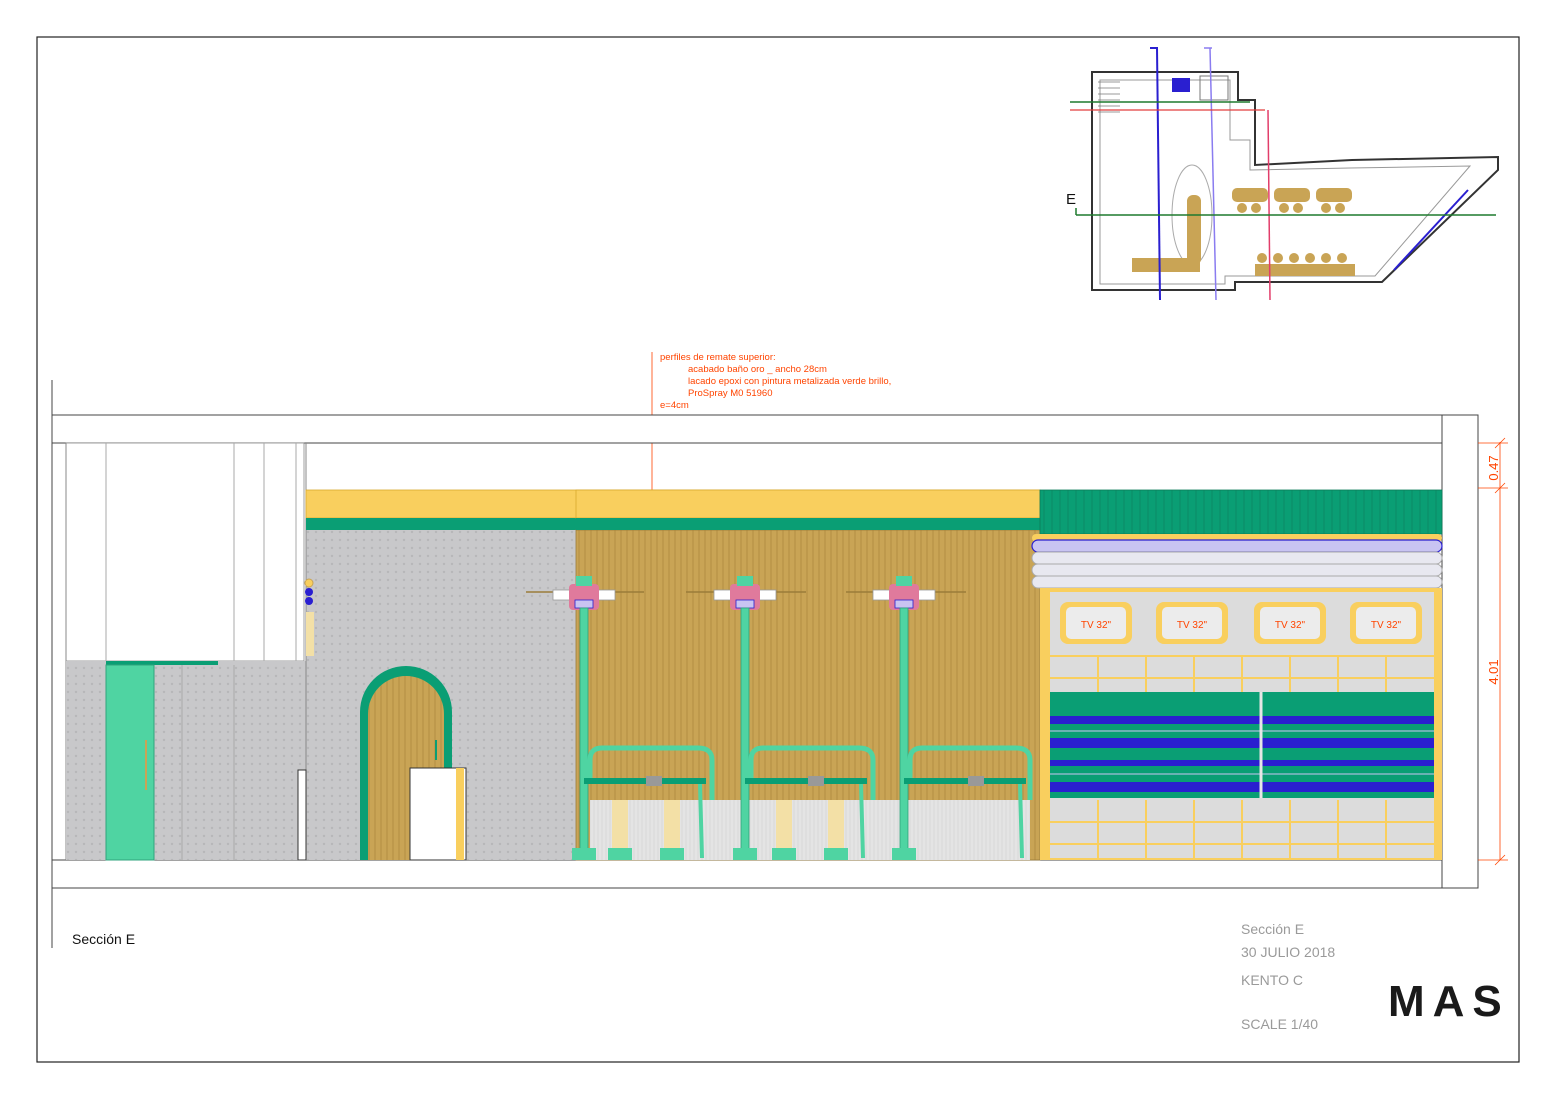 The height and width of the screenshot is (1100, 1556). Describe the element at coordinates (747, 874) in the screenshot. I see `floor-slab` at that location.